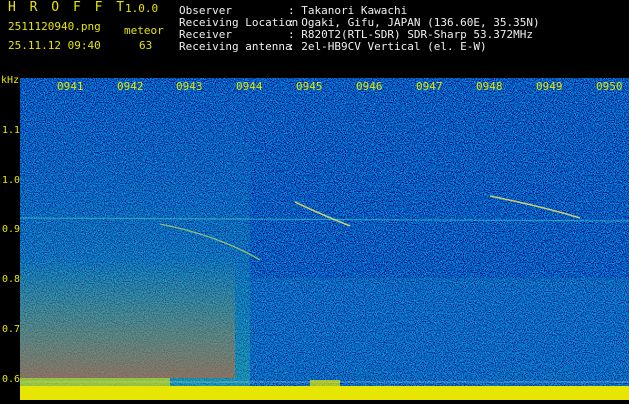  I want to click on x-tick: 0950, so click(609, 86).